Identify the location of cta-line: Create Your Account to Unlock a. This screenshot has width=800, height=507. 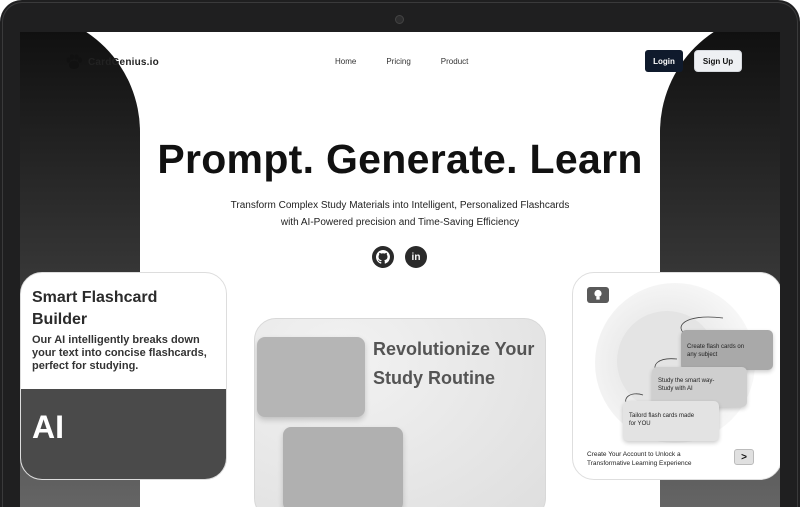
(634, 454).